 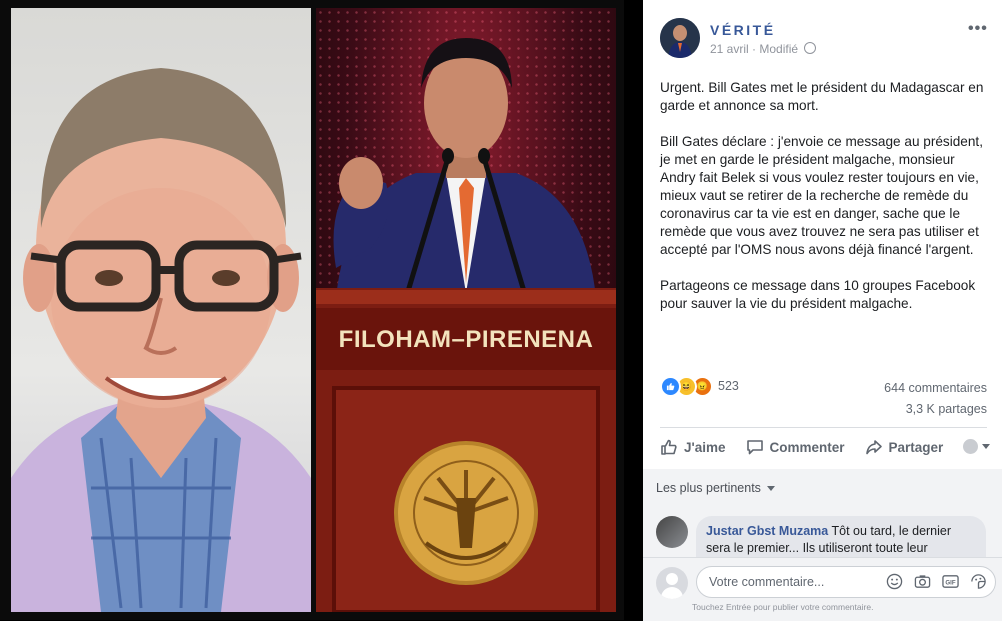 I want to click on post-counts: 644 commentaires 3,3 K partages, so click(x=935, y=399).